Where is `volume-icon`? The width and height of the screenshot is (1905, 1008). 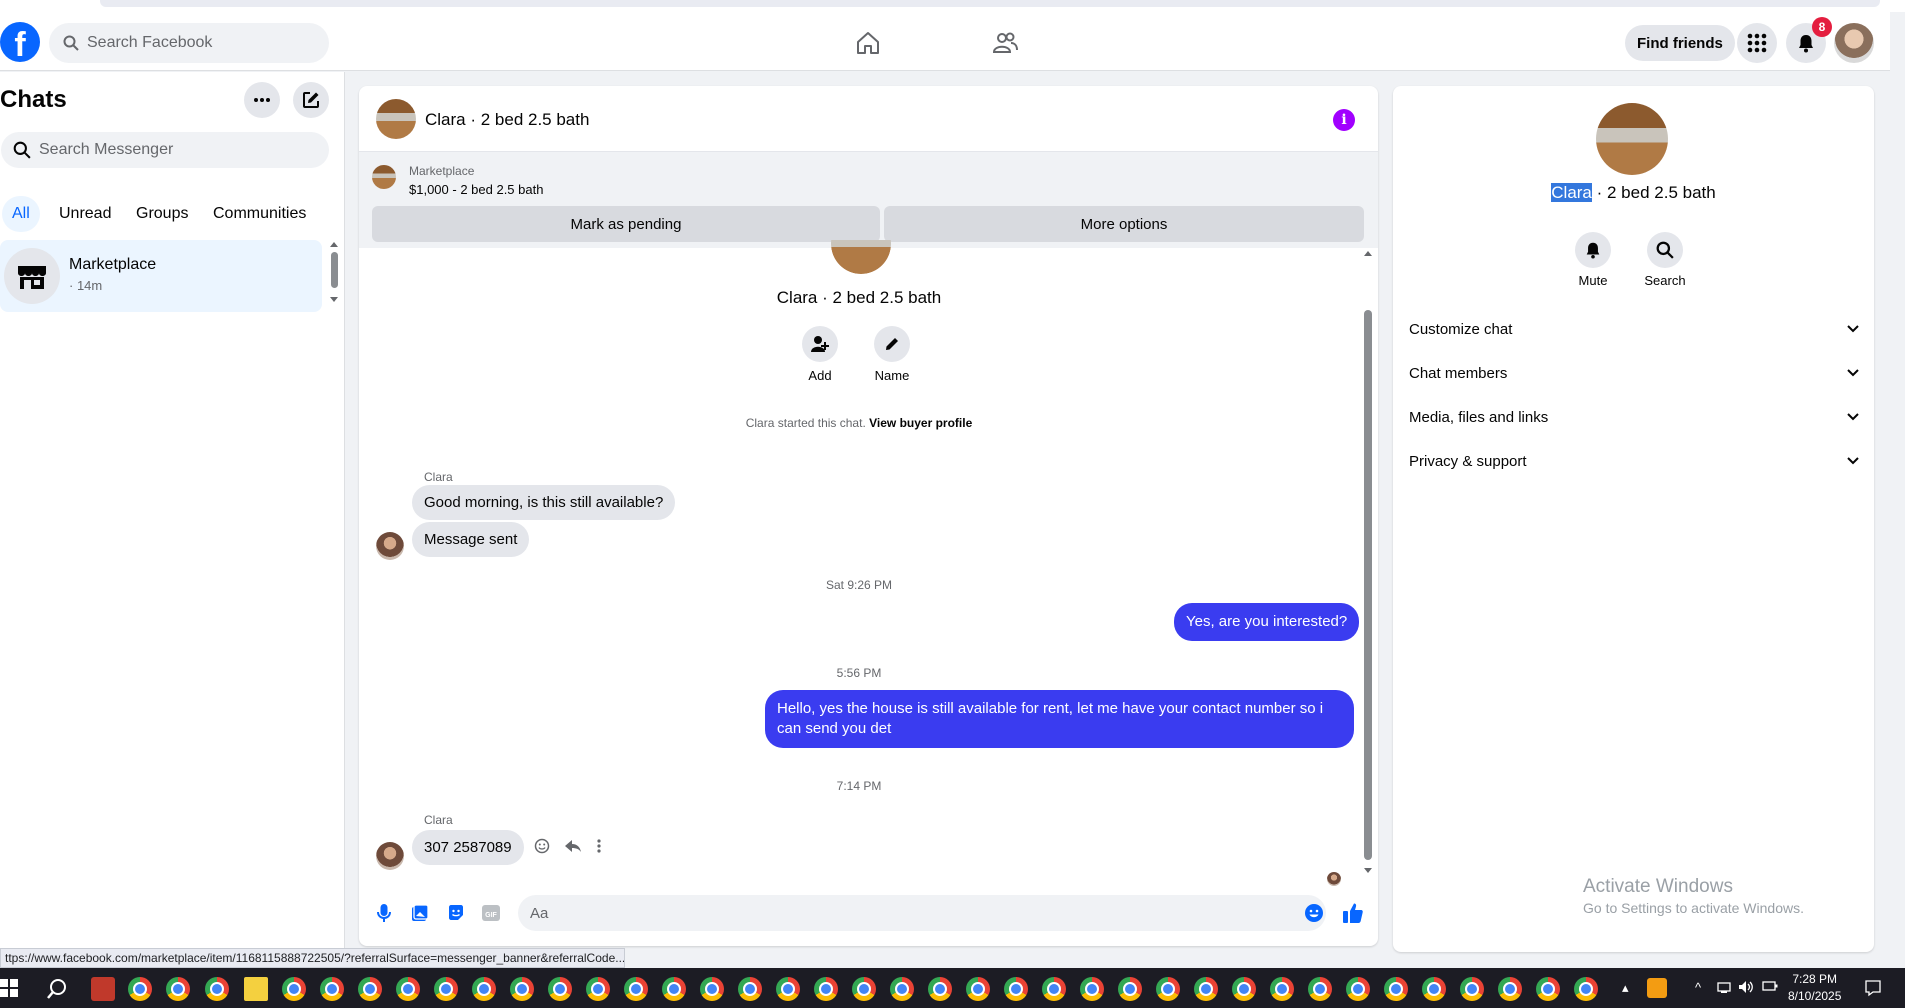
volume-icon is located at coordinates (1746, 987).